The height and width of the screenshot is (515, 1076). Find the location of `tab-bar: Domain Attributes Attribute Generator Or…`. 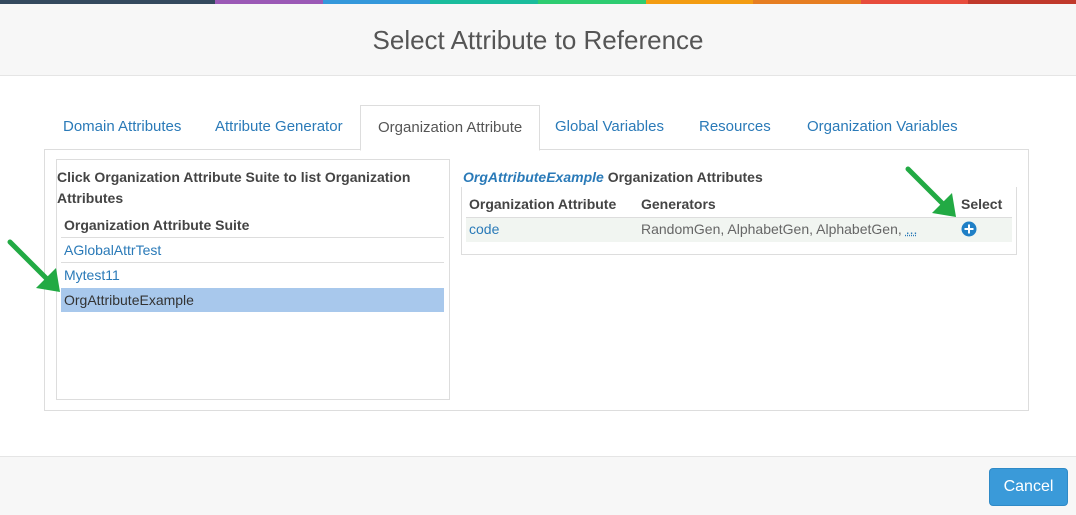

tab-bar: Domain Attributes Attribute Generator Or… is located at coordinates (536, 128).